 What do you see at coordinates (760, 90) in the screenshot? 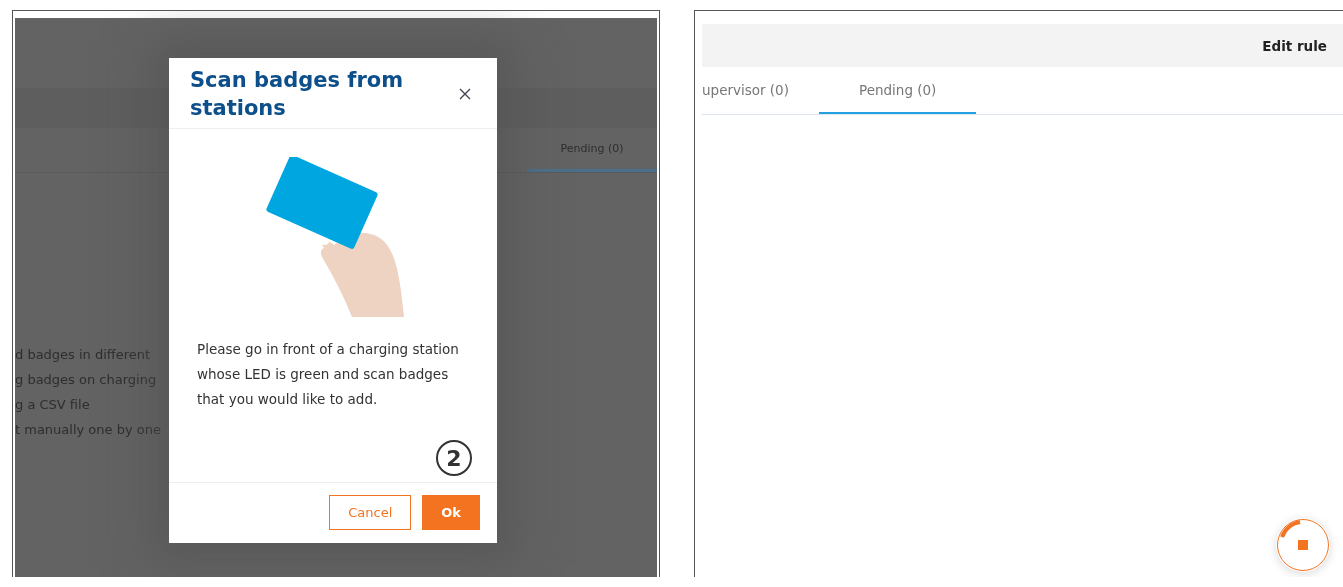
I see `tab: upervisor (0)` at bounding box center [760, 90].